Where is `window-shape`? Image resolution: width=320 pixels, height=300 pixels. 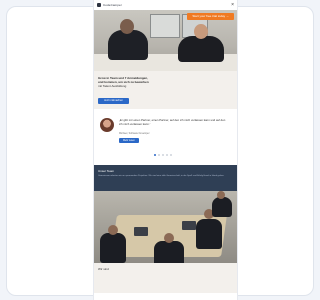
window-shape is located at coordinates (165, 26).